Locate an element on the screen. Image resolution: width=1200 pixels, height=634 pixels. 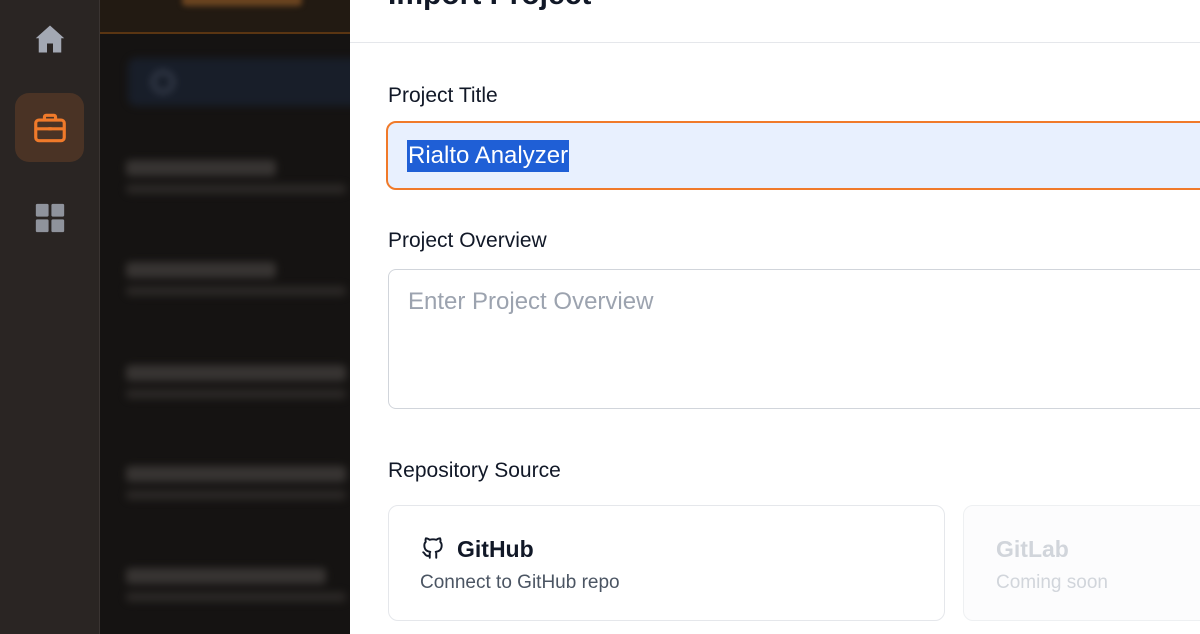
project-overview-label: Project Overview is located at coordinates (467, 240).